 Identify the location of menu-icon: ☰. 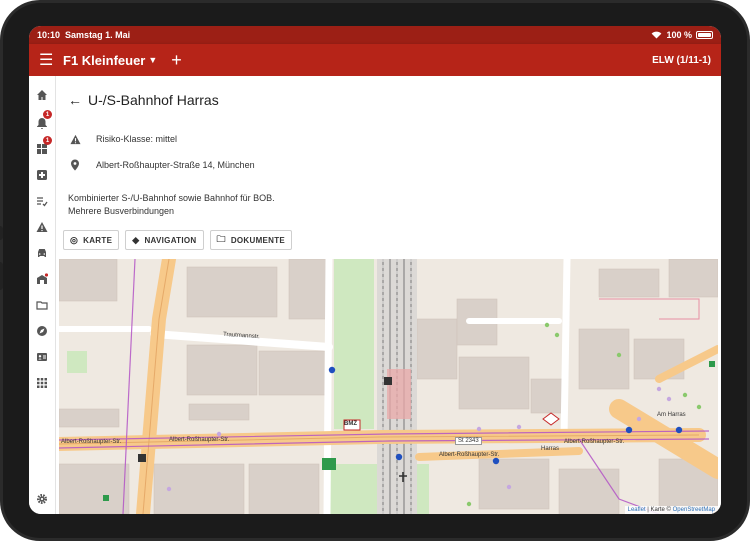
(49, 60).